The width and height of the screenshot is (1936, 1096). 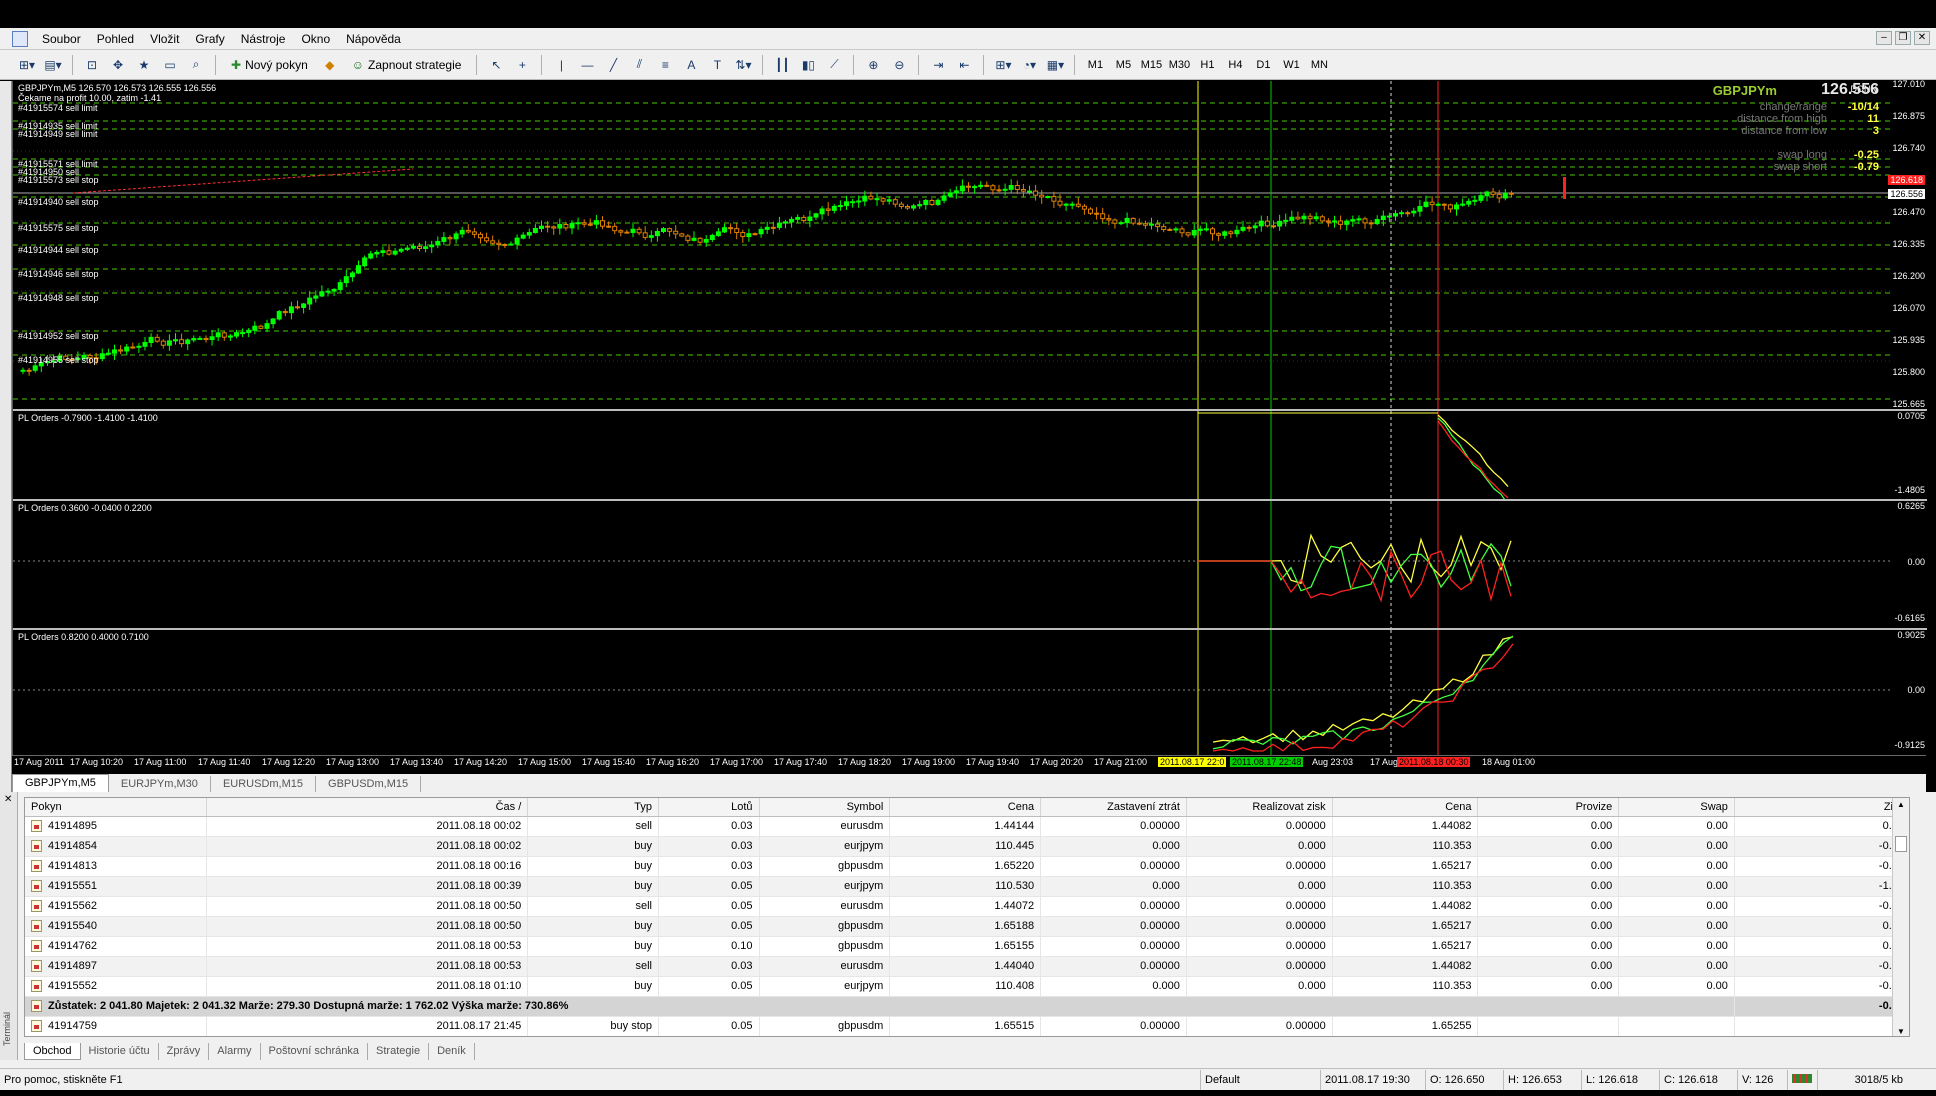 What do you see at coordinates (522, 65) in the screenshot?
I see `crosshair-icon: +` at bounding box center [522, 65].